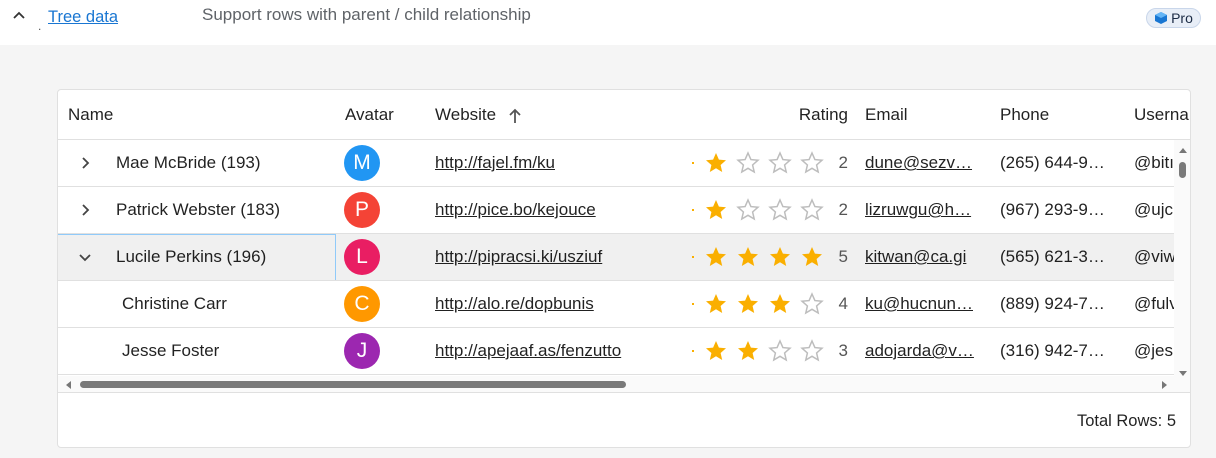 The width and height of the screenshot is (1216, 458). What do you see at coordinates (385, 115) in the screenshot?
I see `column-header-avatar: Avatar` at bounding box center [385, 115].